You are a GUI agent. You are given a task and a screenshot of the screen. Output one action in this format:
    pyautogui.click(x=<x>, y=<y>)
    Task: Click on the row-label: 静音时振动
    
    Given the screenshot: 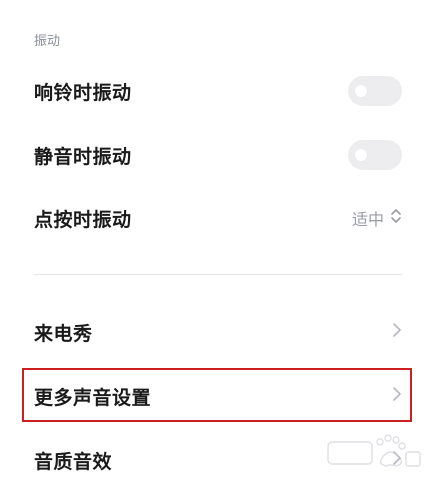 What is the action you would take?
    pyautogui.click(x=83, y=156)
    